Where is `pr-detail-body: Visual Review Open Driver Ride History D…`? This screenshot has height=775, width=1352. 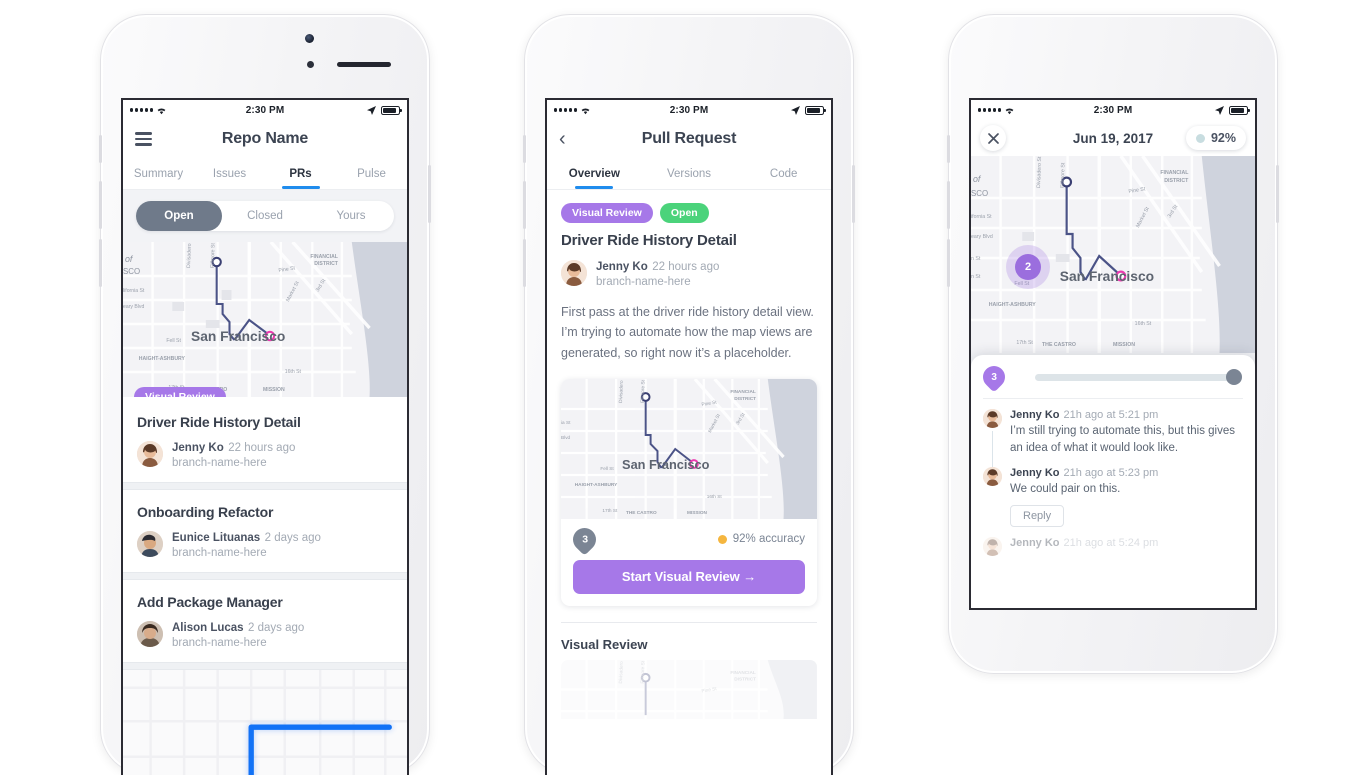
pr-detail-body: Visual Review Open Driver Ride History D… is located at coordinates (689, 276).